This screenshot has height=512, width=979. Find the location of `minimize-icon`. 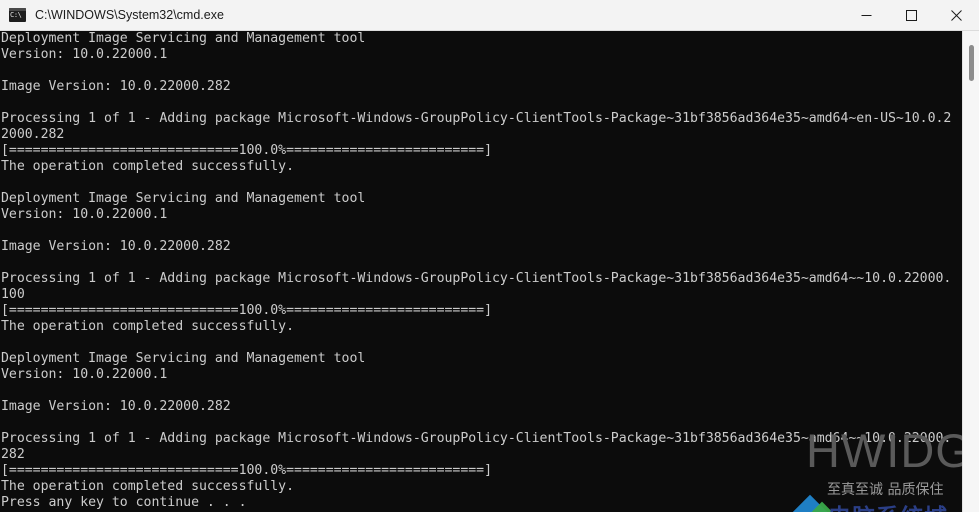

minimize-icon is located at coordinates (866, 15).